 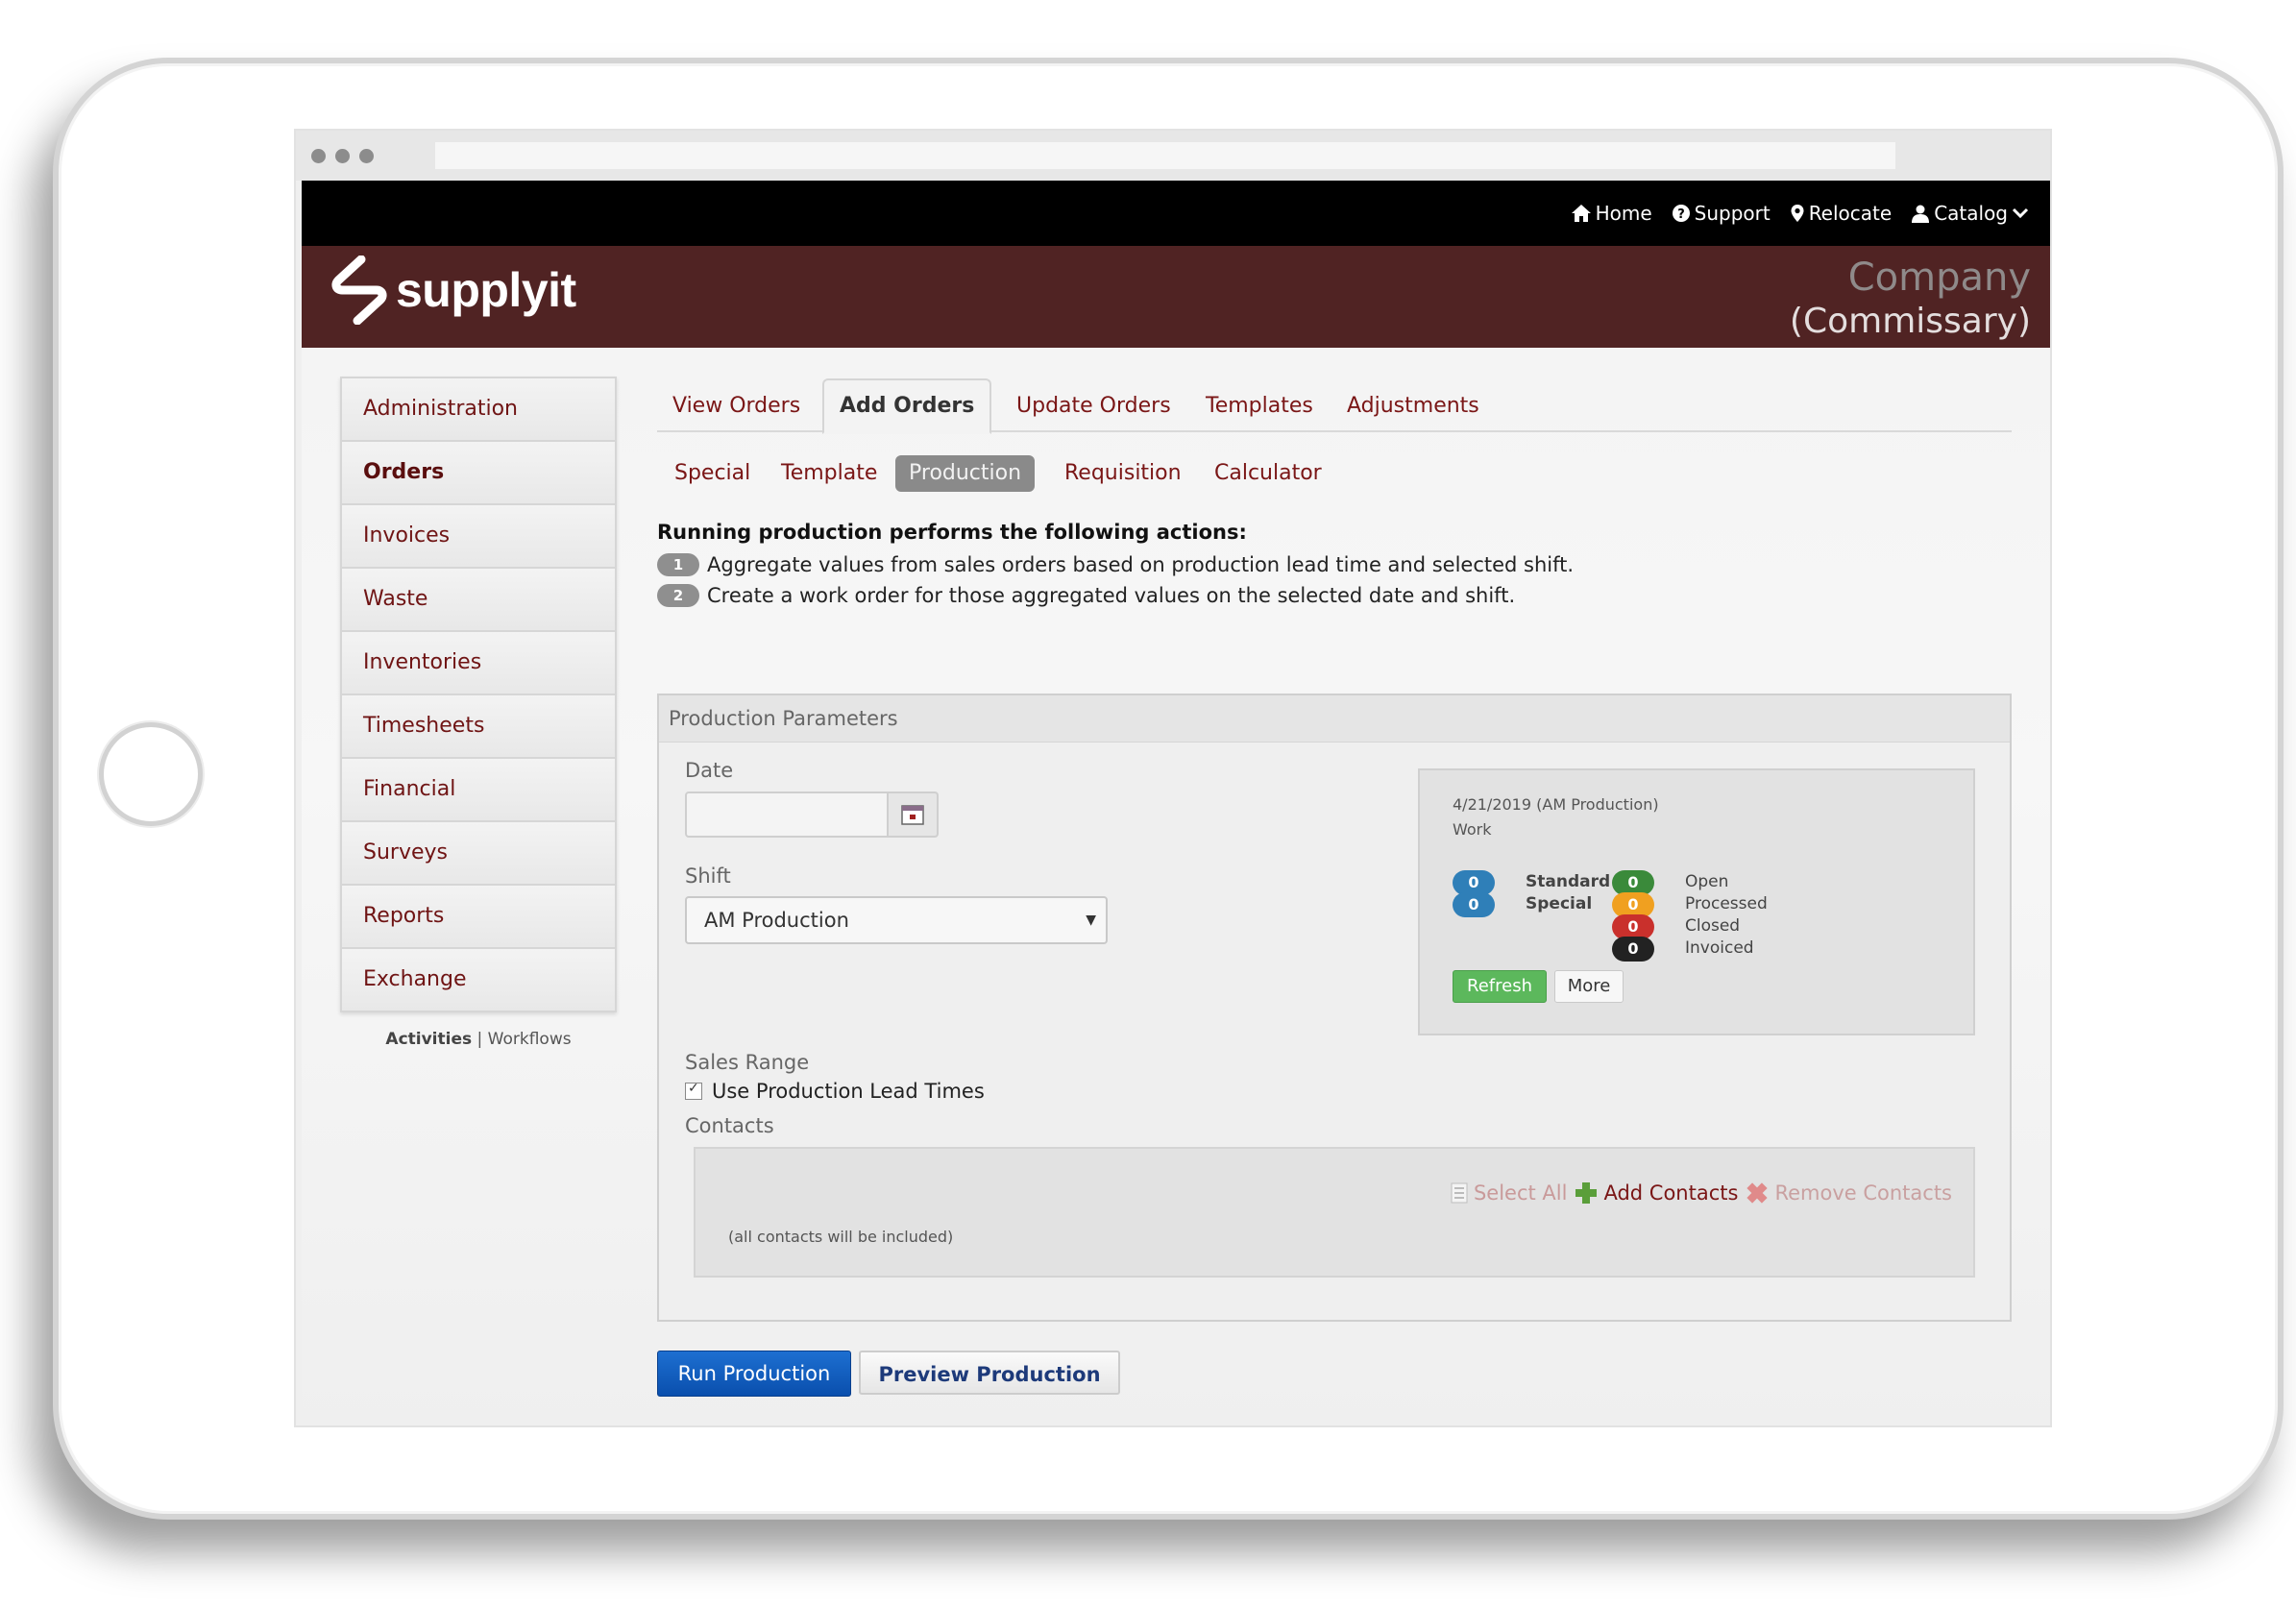 I want to click on supplyit-logo: supplyit, so click(x=452, y=290).